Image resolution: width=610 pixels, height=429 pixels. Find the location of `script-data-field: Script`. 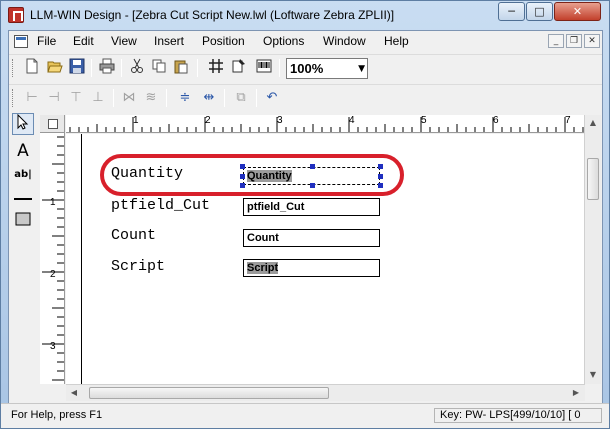

script-data-field: Script is located at coordinates (311, 268).